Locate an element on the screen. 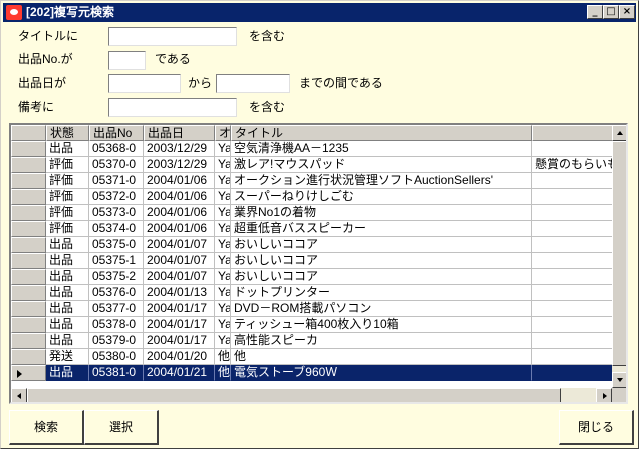  table-row: 出品 05381-0 2004/01/21 他電気ストーブ960Ｗ is located at coordinates (311, 373).